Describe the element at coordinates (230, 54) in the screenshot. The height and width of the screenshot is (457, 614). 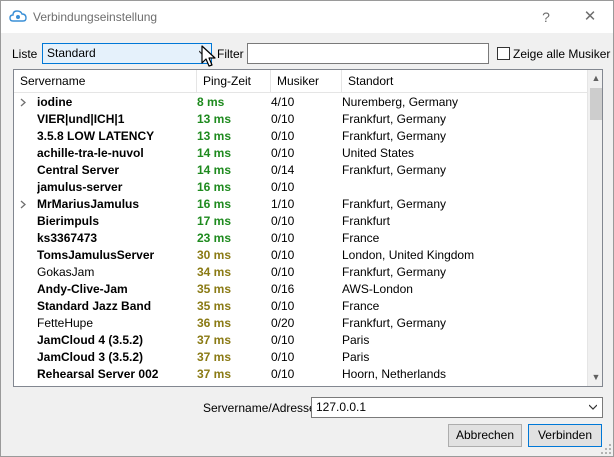
I see `filter-label: Filter` at that location.